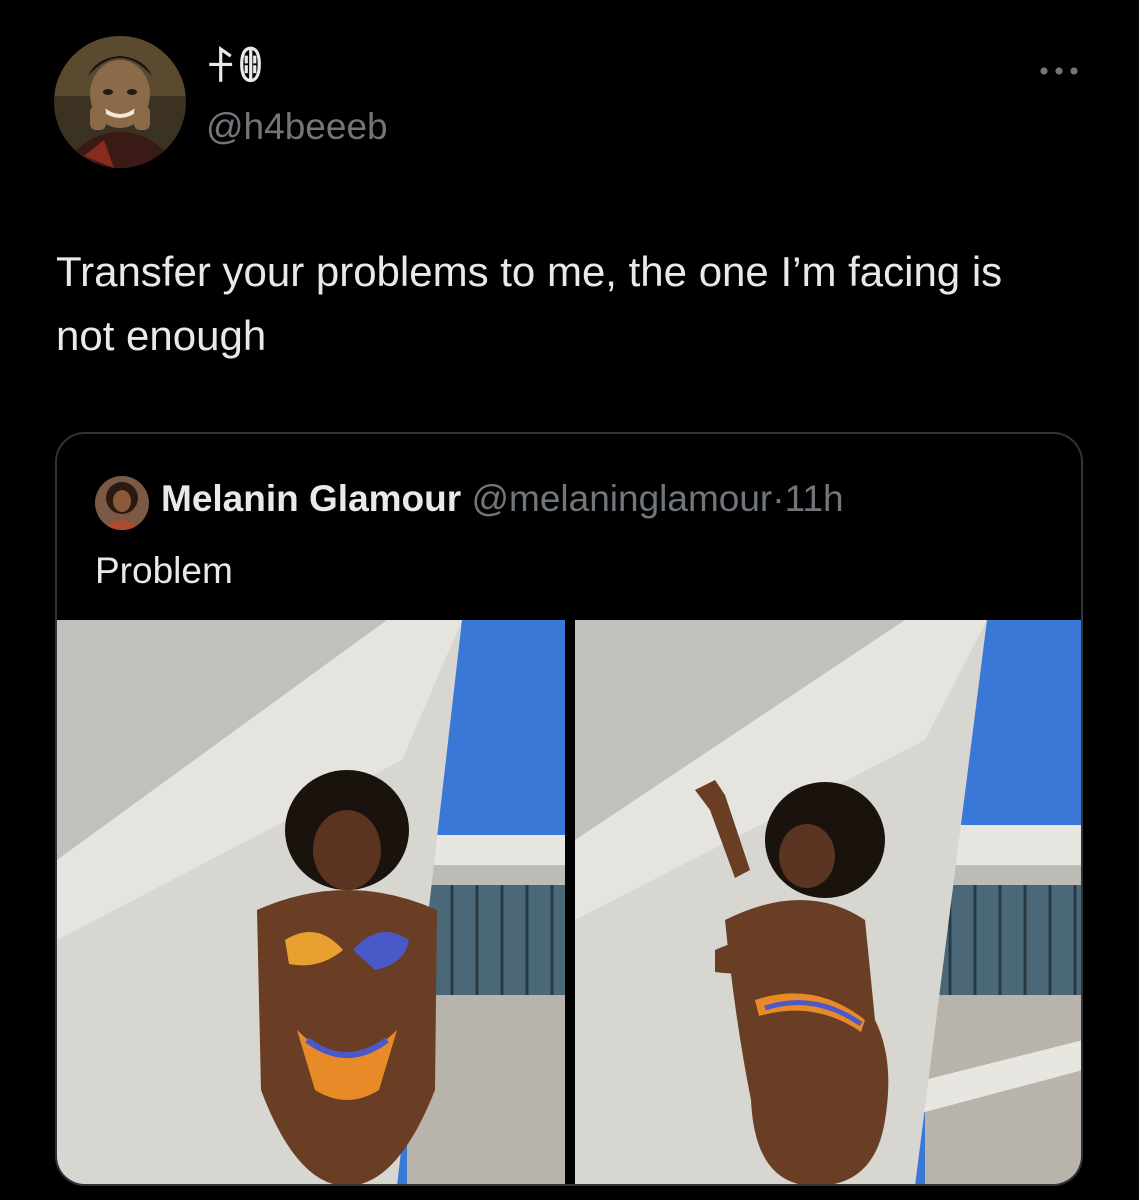 The height and width of the screenshot is (1200, 1139). I want to click on quoted-author-avatar, so click(122, 503).